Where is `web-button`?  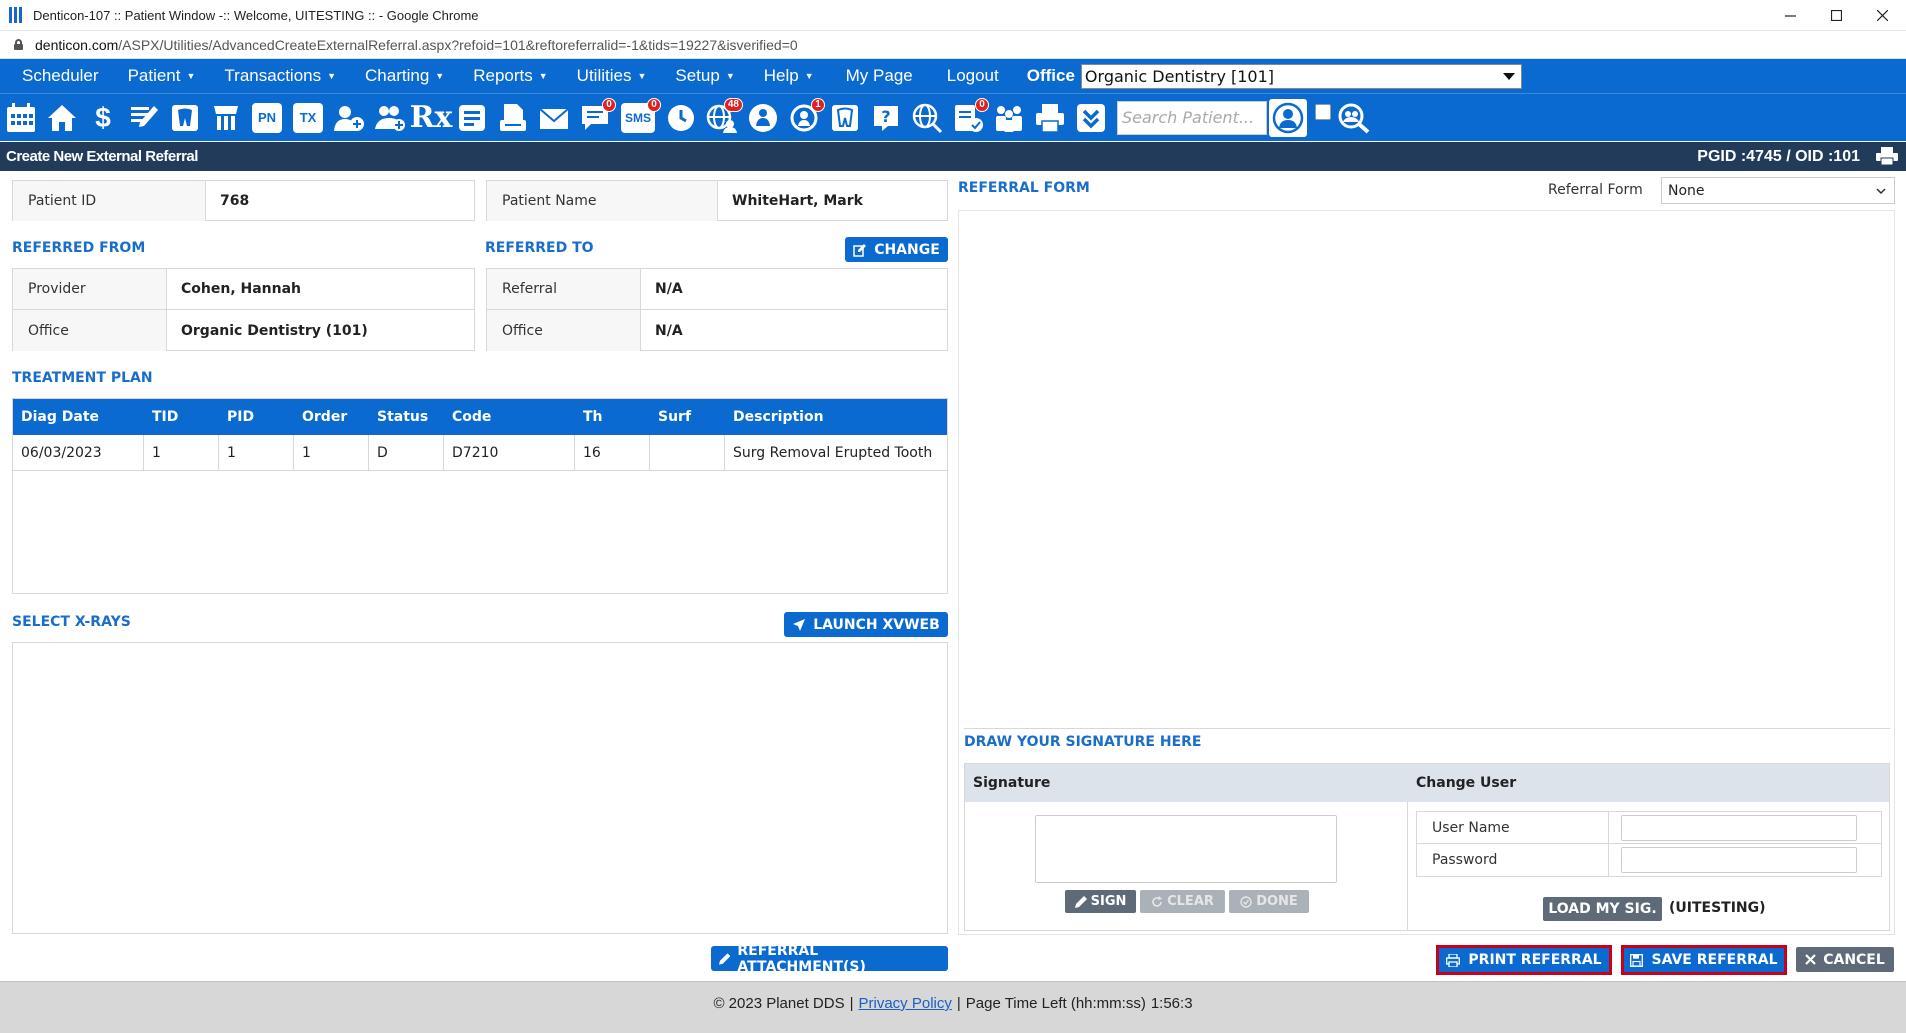 web-button is located at coordinates (927, 118).